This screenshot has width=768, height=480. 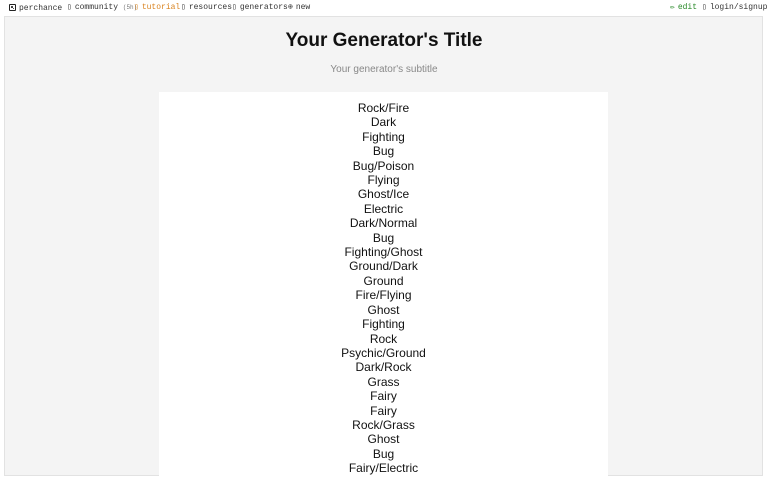 What do you see at coordinates (183, 7) in the screenshot?
I see `resources-icon: ▯` at bounding box center [183, 7].